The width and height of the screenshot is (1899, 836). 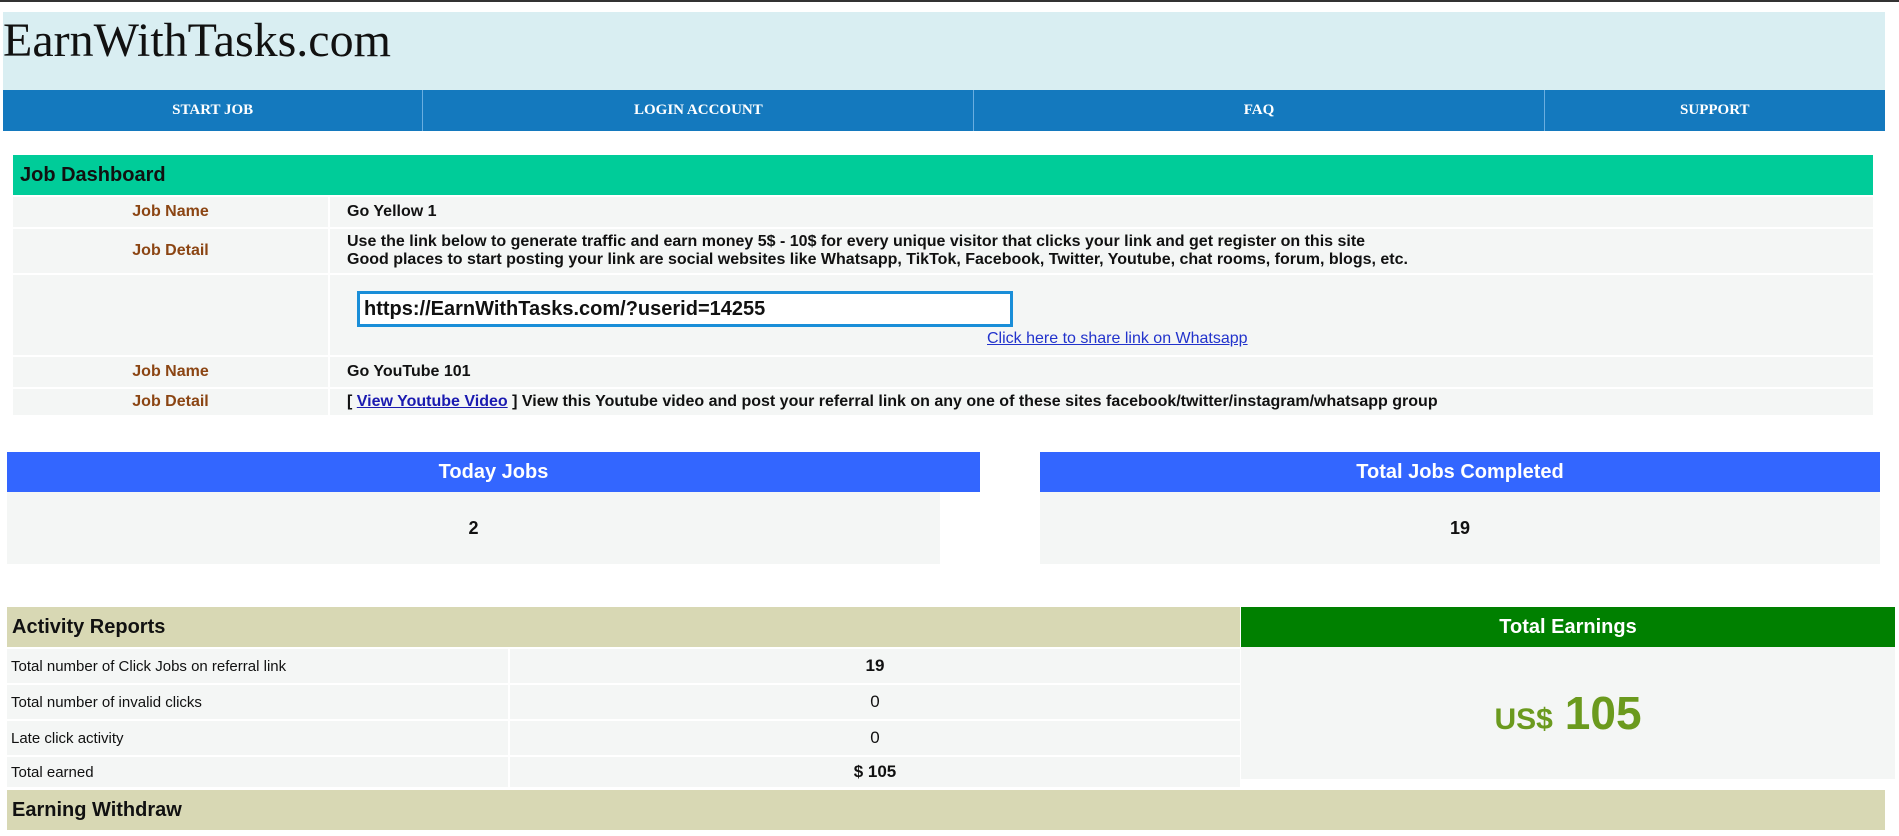 What do you see at coordinates (258, 738) in the screenshot?
I see `report-label: Late click activity` at bounding box center [258, 738].